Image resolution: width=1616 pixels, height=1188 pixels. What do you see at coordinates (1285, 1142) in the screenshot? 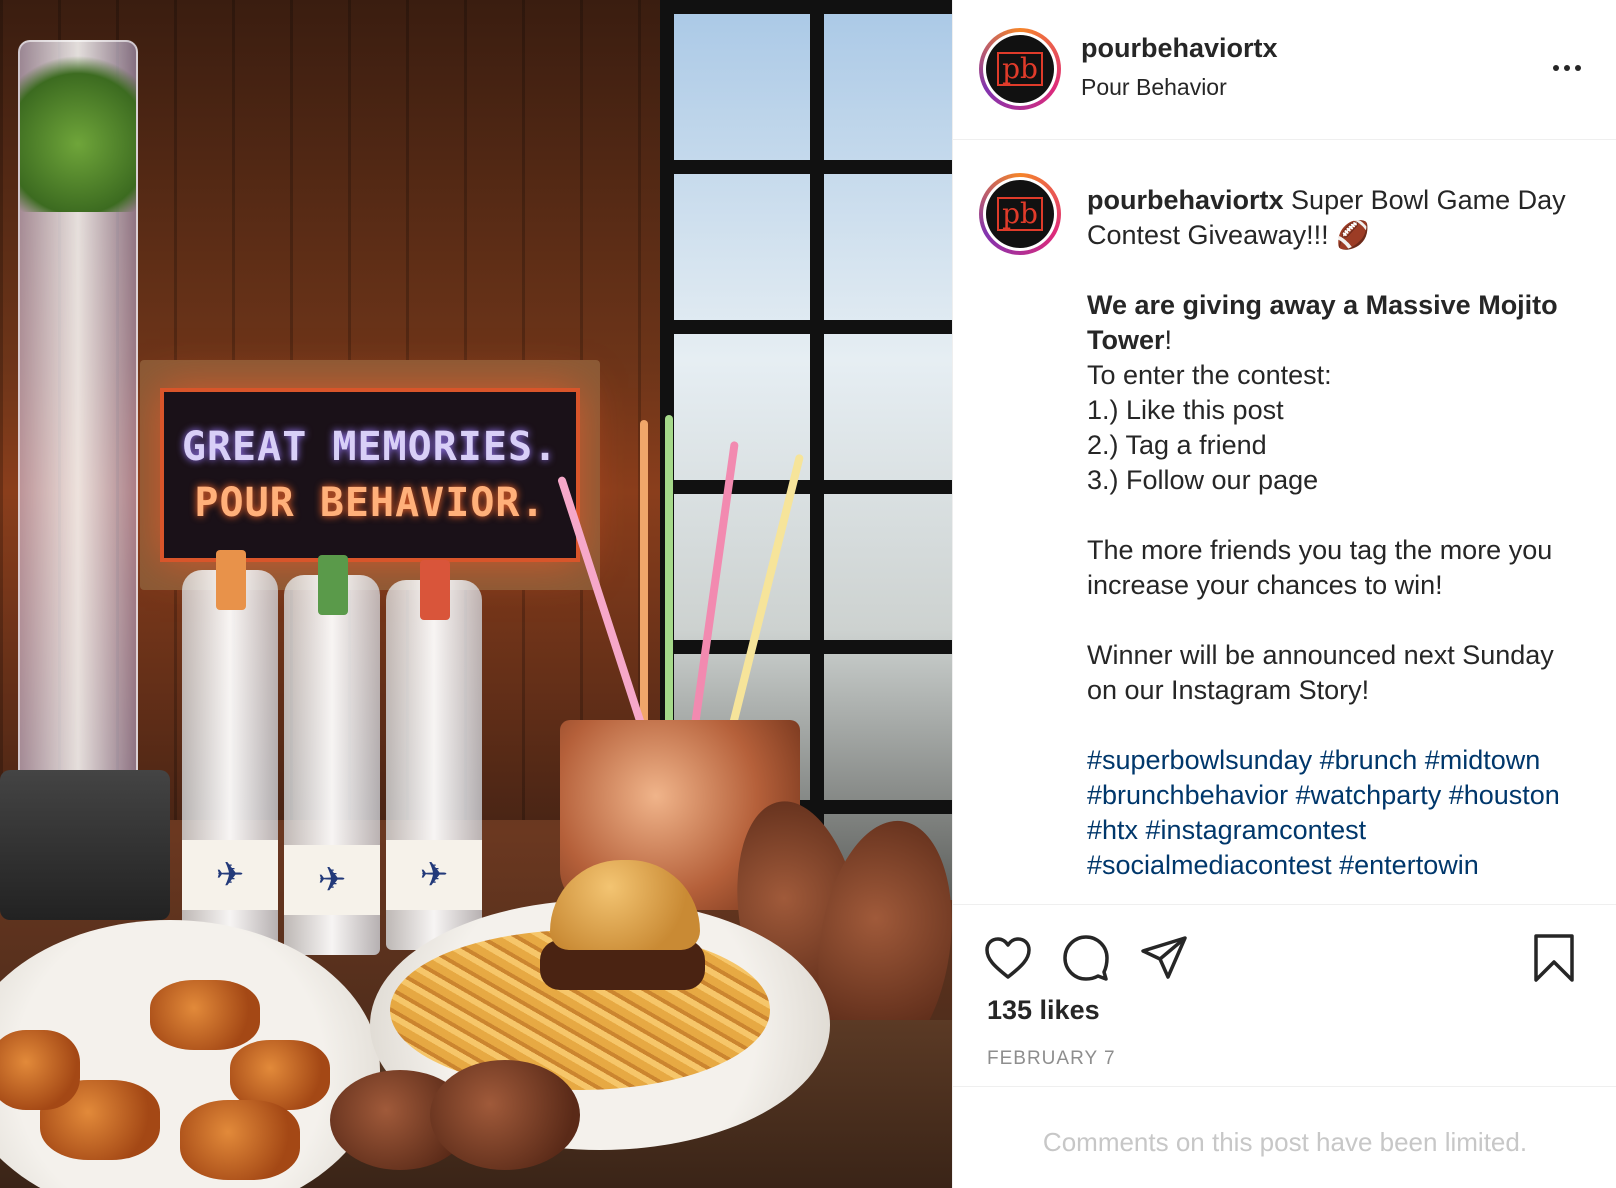
I see `comments-limited-notice: Comments on this post have been limited.` at bounding box center [1285, 1142].